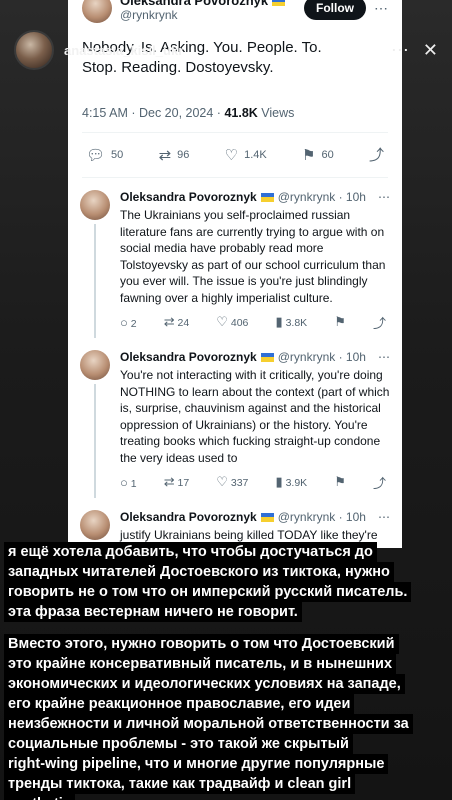 This screenshot has height=800, width=452. What do you see at coordinates (96, 155) in the screenshot?
I see `reply-icon: 💬︎` at bounding box center [96, 155].